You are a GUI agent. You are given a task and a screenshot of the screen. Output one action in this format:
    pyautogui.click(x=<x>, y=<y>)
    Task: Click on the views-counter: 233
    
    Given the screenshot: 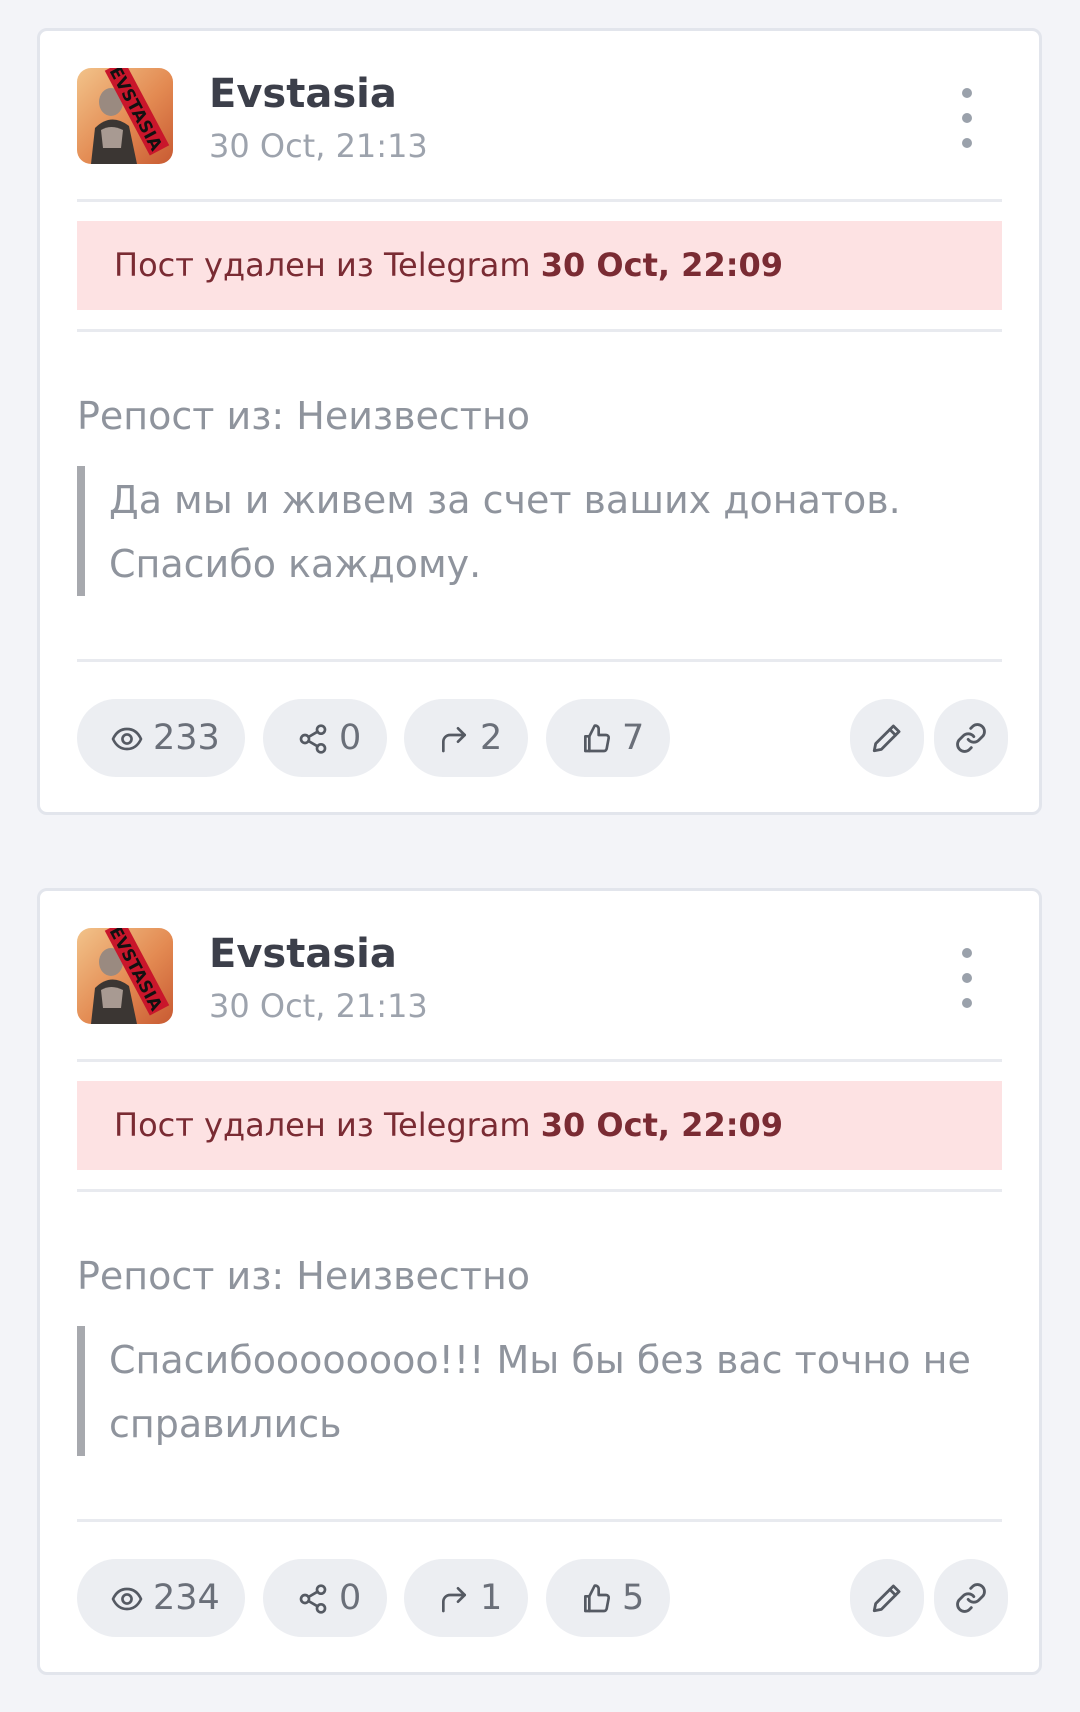 What is the action you would take?
    pyautogui.click(x=161, y=738)
    